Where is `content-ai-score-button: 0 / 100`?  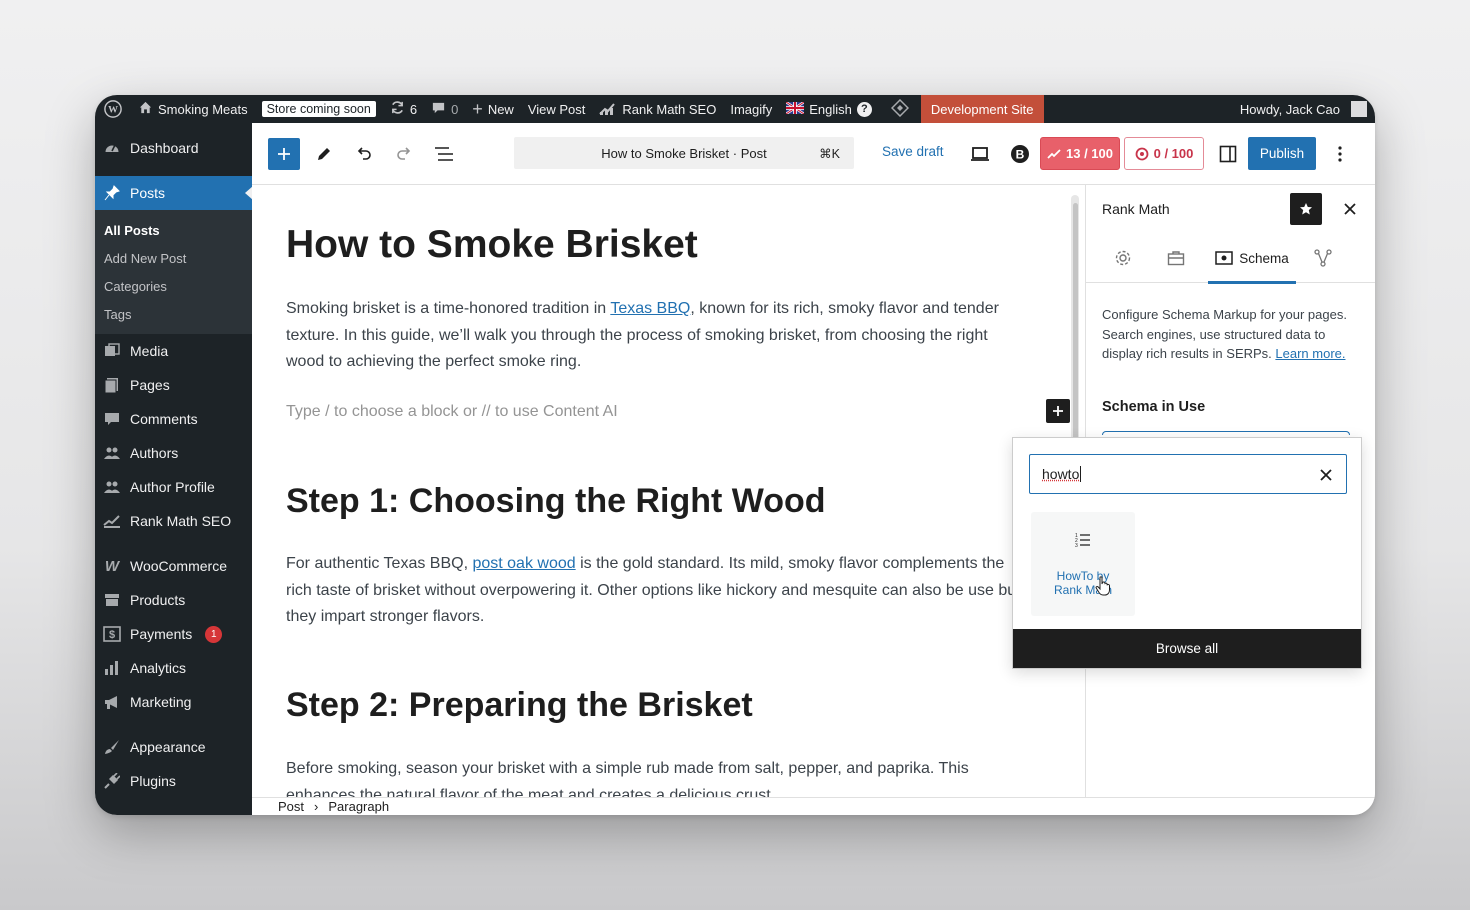
content-ai-score-button: 0 / 100 is located at coordinates (1164, 153).